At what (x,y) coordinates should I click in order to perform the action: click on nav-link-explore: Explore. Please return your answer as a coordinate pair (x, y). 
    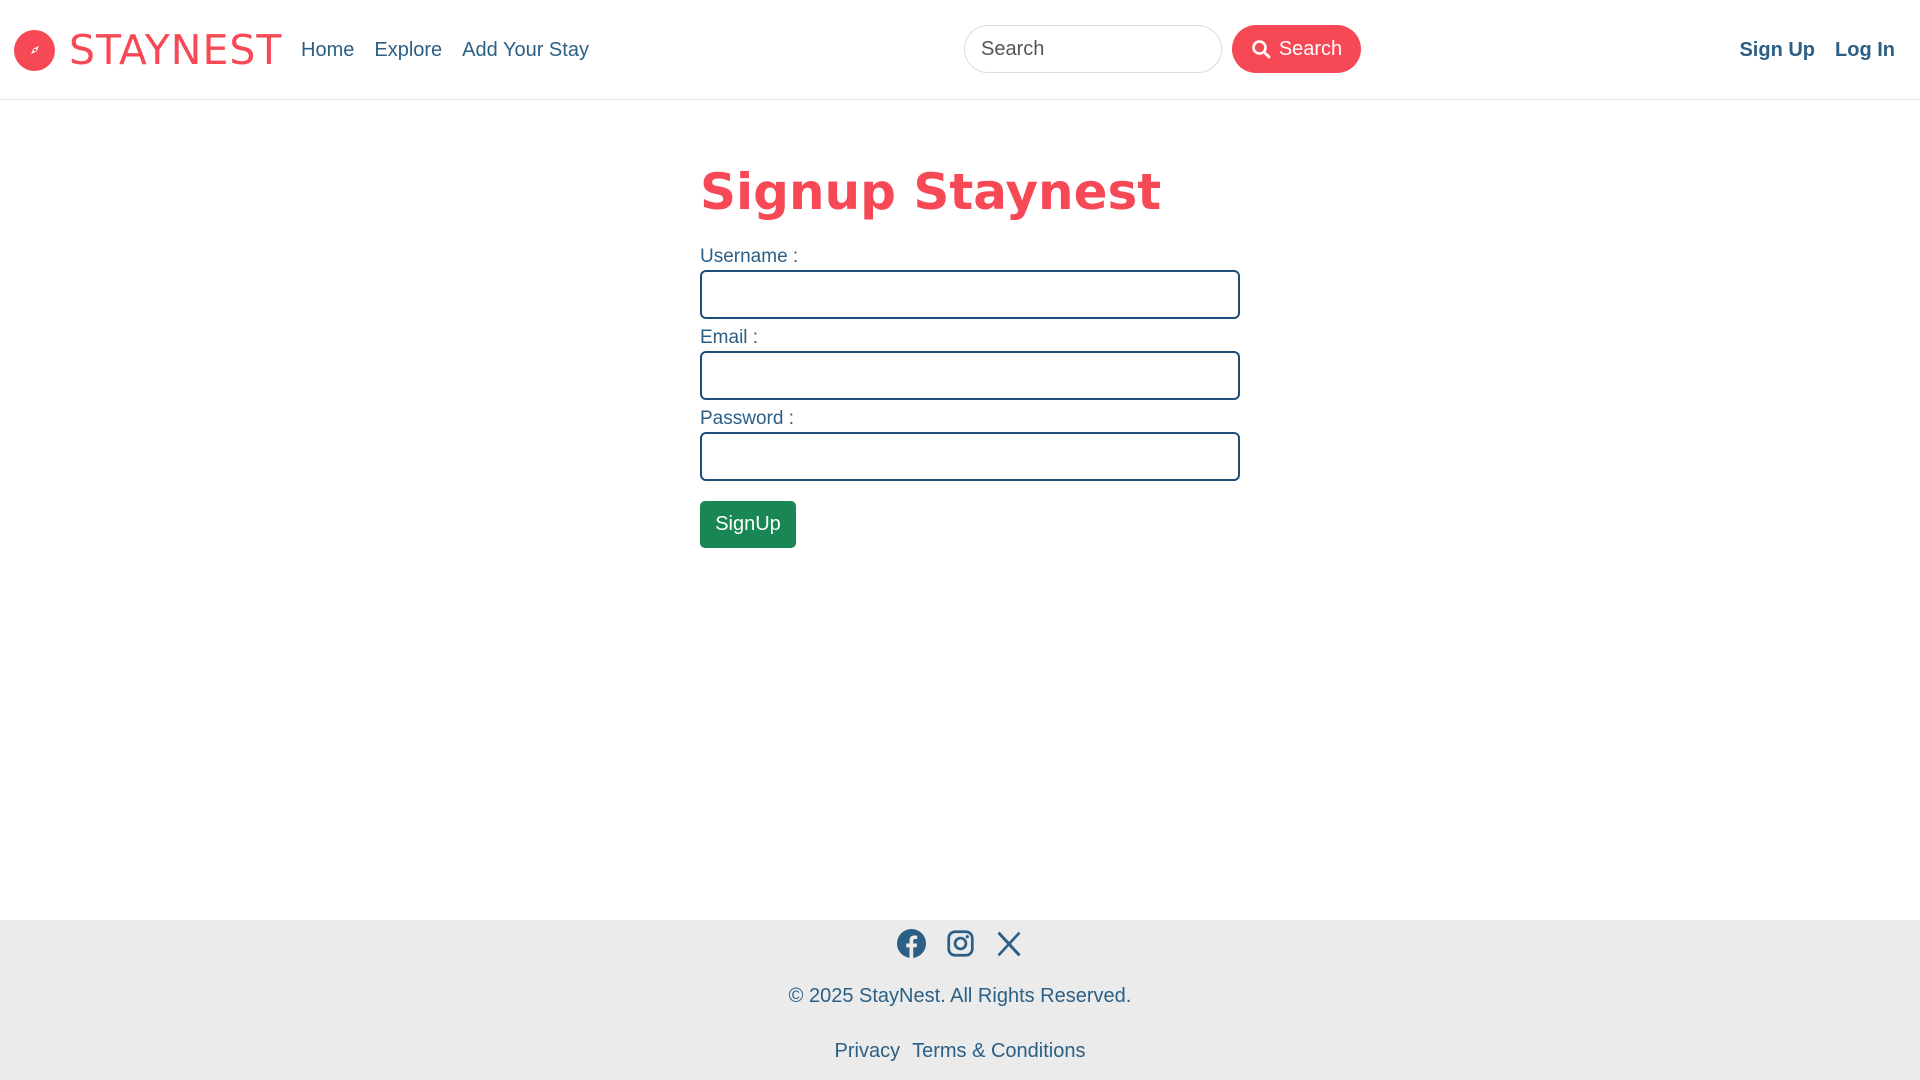
    Looking at the image, I should click on (408, 50).